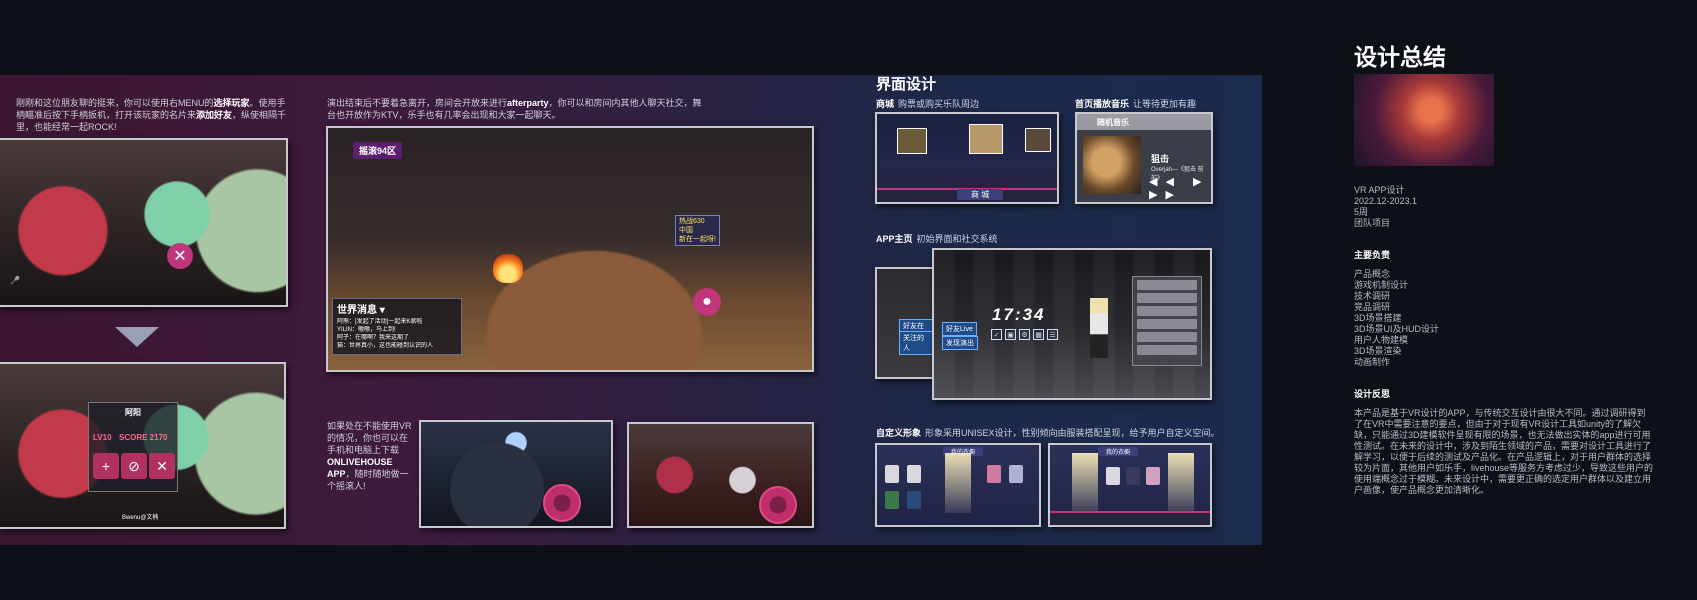  What do you see at coordinates (996, 334) in the screenshot?
I see `check-icon: ✓` at bounding box center [996, 334].